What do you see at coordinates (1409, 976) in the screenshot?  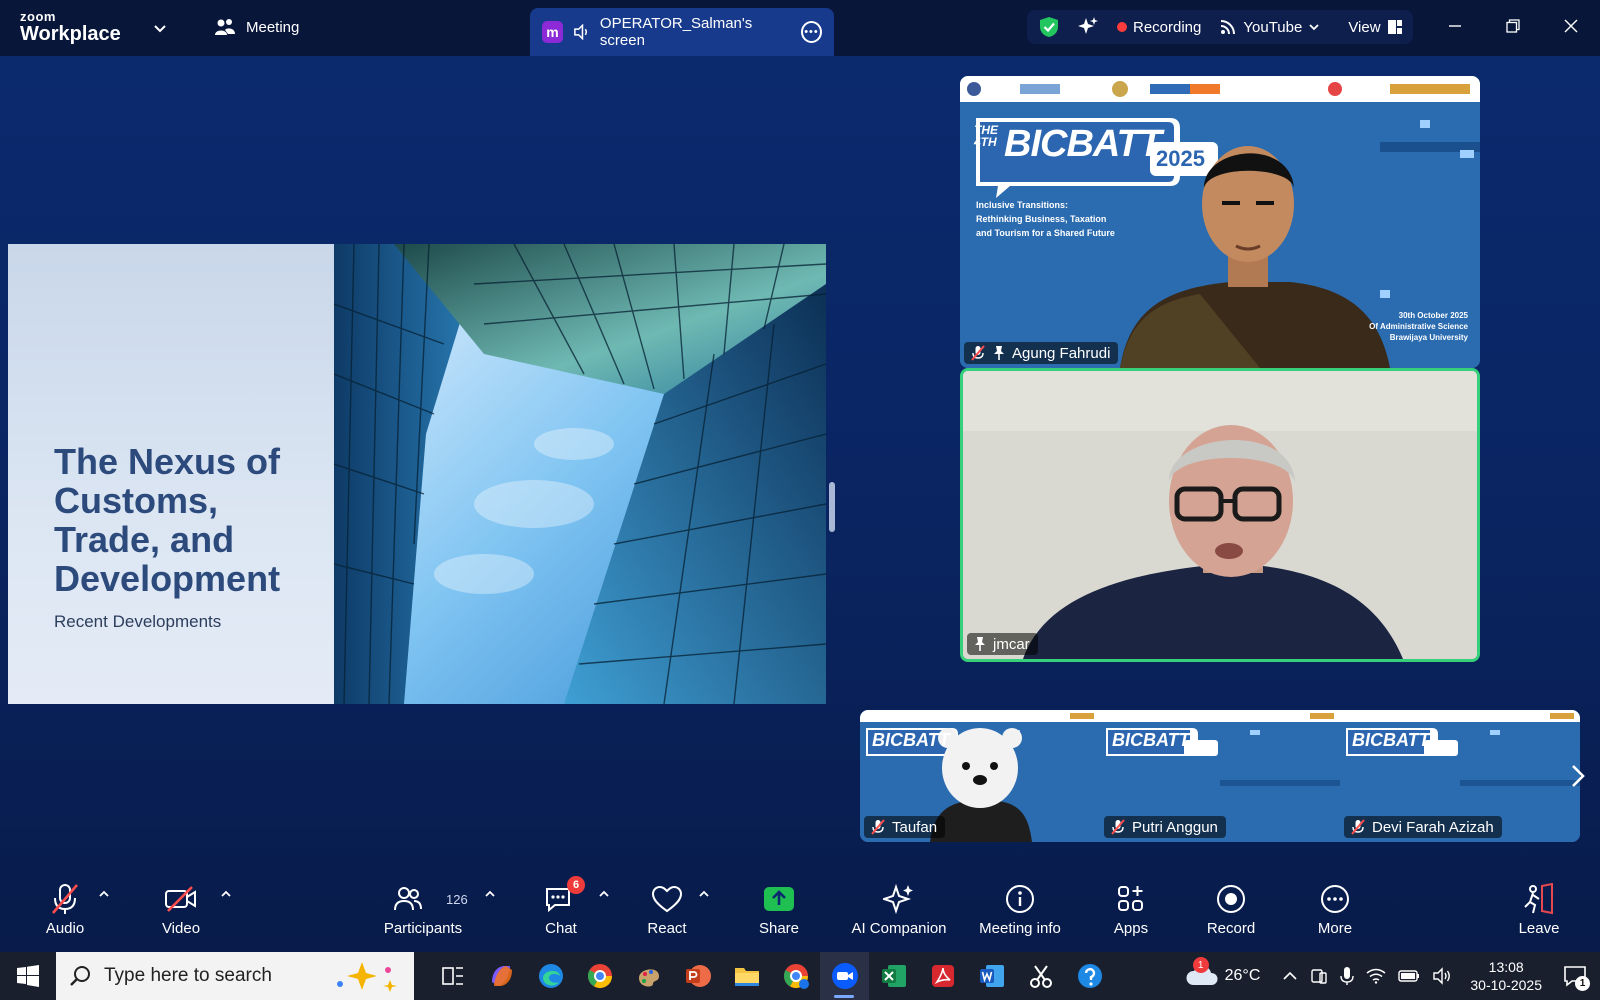 I see `battery-icon` at bounding box center [1409, 976].